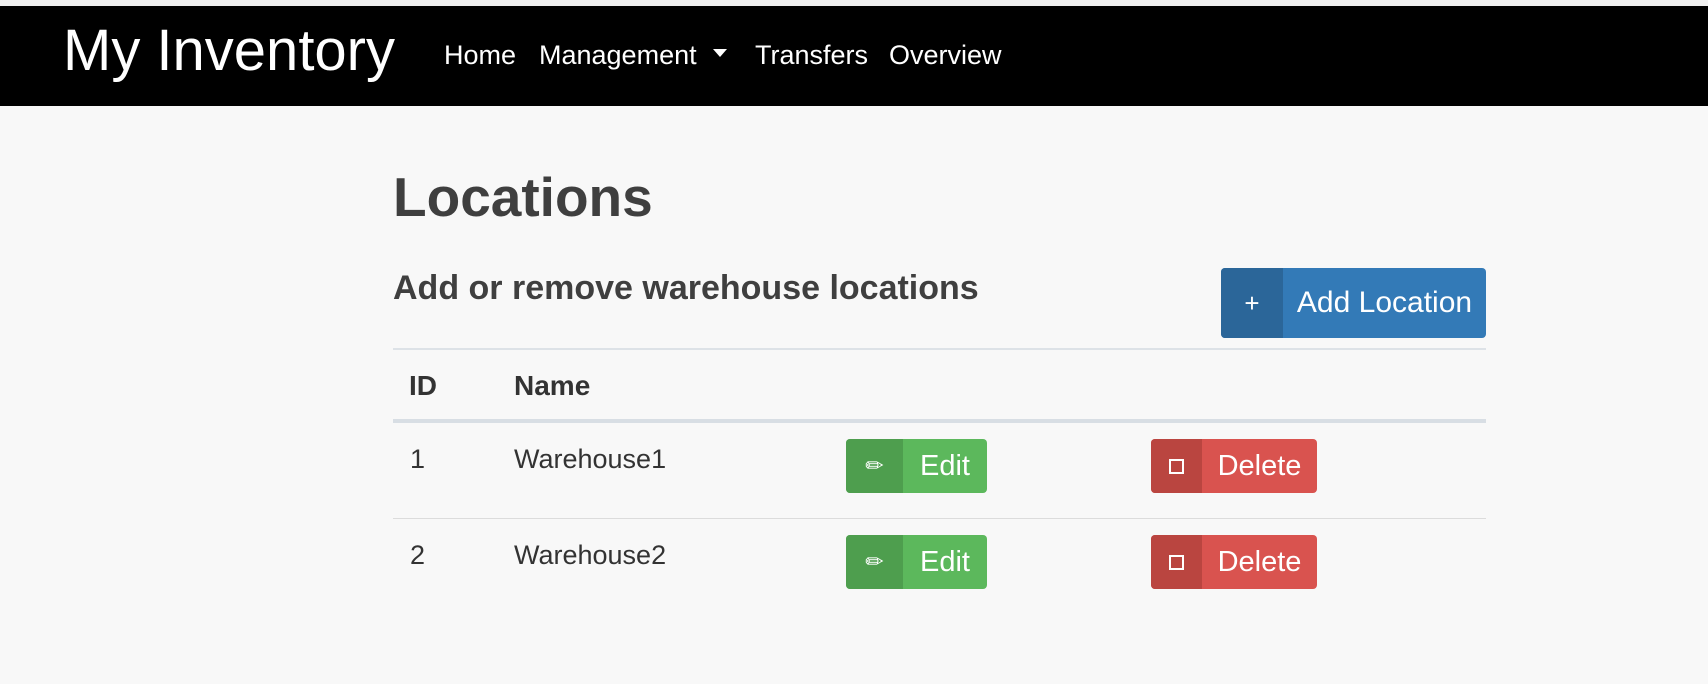 The height and width of the screenshot is (684, 1708). Describe the element at coordinates (590, 555) in the screenshot. I see `row-2-name: Warehouse2` at that location.